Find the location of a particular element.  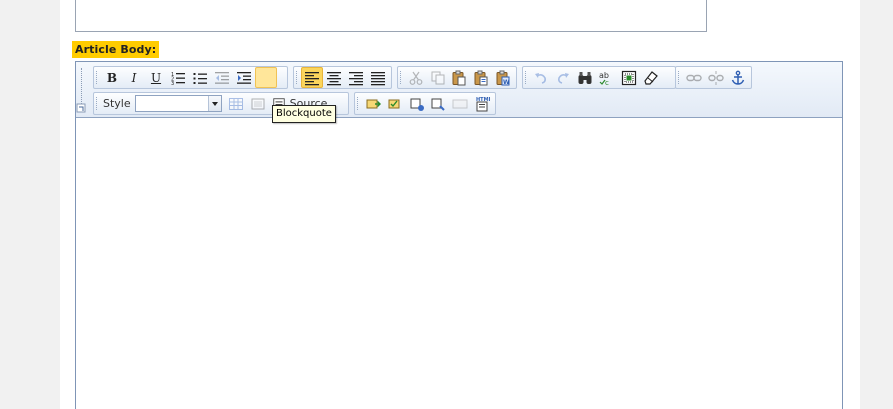

justify-icon is located at coordinates (378, 78).